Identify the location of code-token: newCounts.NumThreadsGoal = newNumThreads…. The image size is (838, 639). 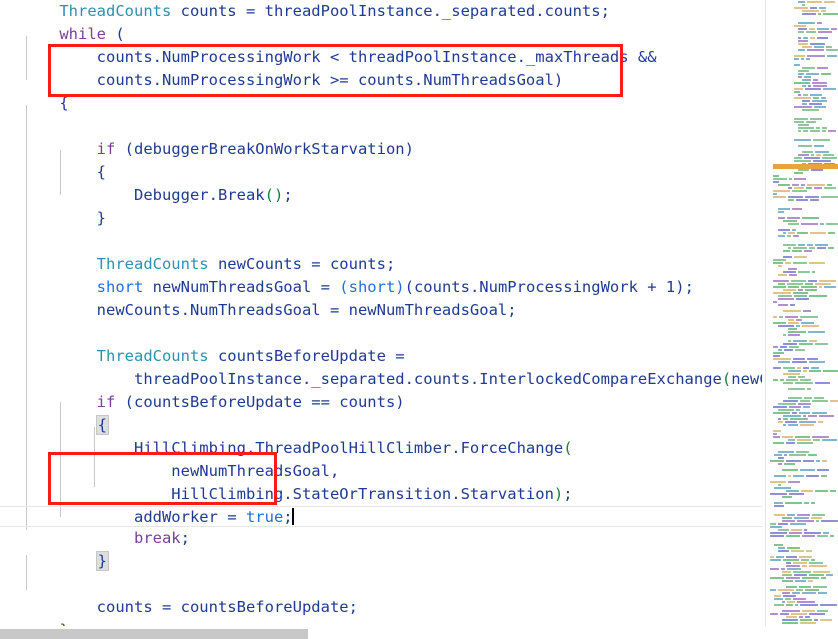
(269, 310).